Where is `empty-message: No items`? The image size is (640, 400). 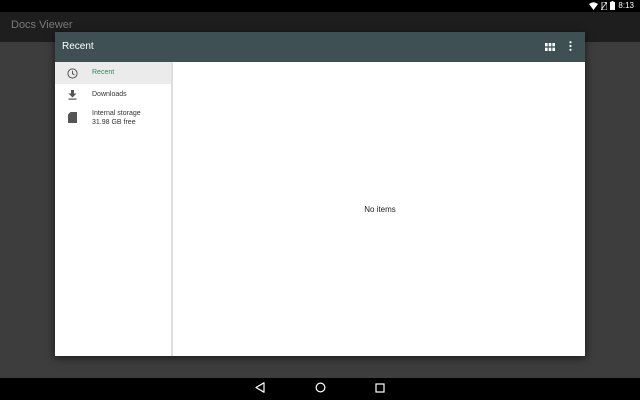 empty-message: No items is located at coordinates (380, 209).